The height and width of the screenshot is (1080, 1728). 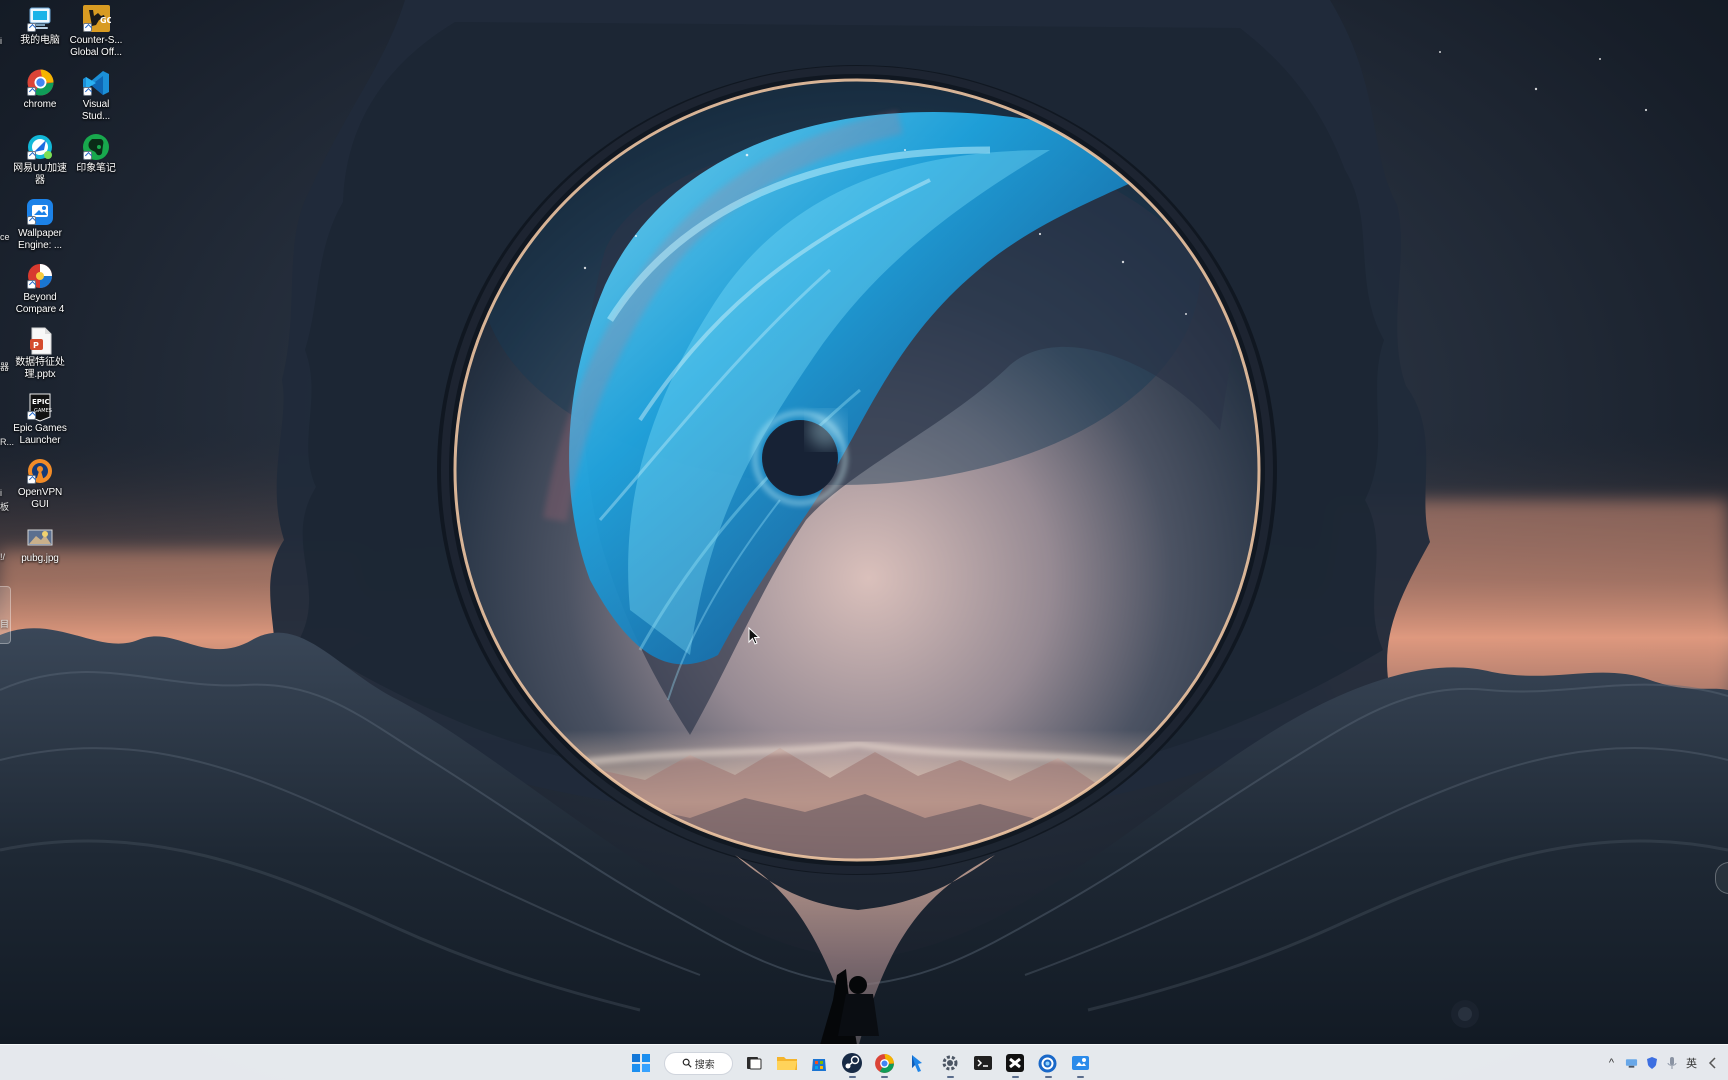 I want to click on chrome-icon, so click(x=885, y=1063).